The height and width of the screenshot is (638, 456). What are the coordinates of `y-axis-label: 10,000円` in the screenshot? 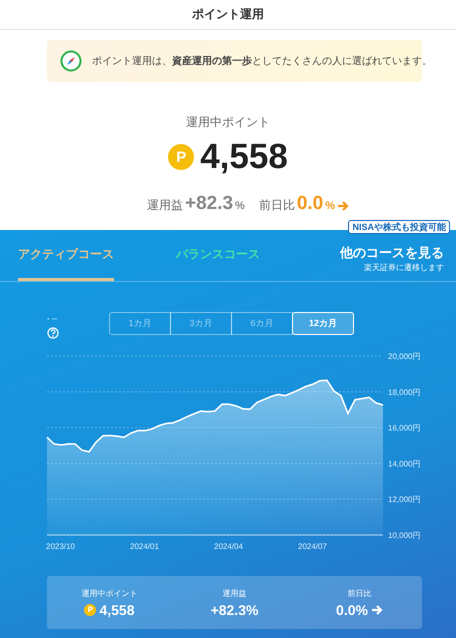 It's located at (404, 535).